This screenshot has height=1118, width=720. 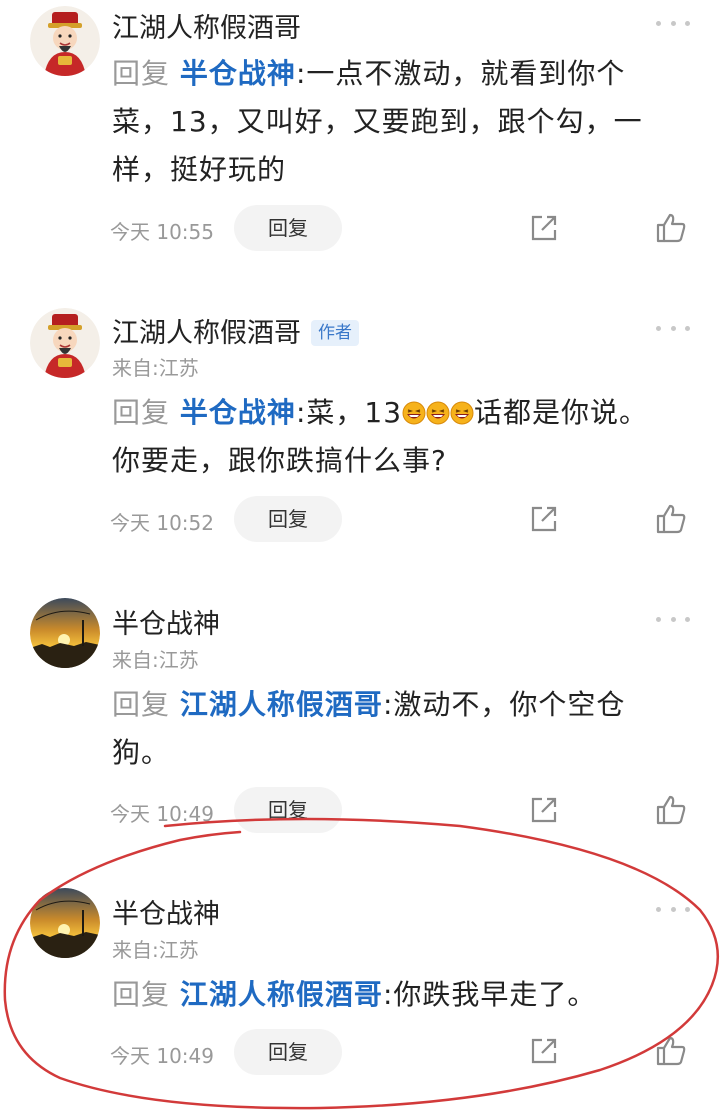 I want to click on comment-text: 菜，13, so click(x=354, y=412).